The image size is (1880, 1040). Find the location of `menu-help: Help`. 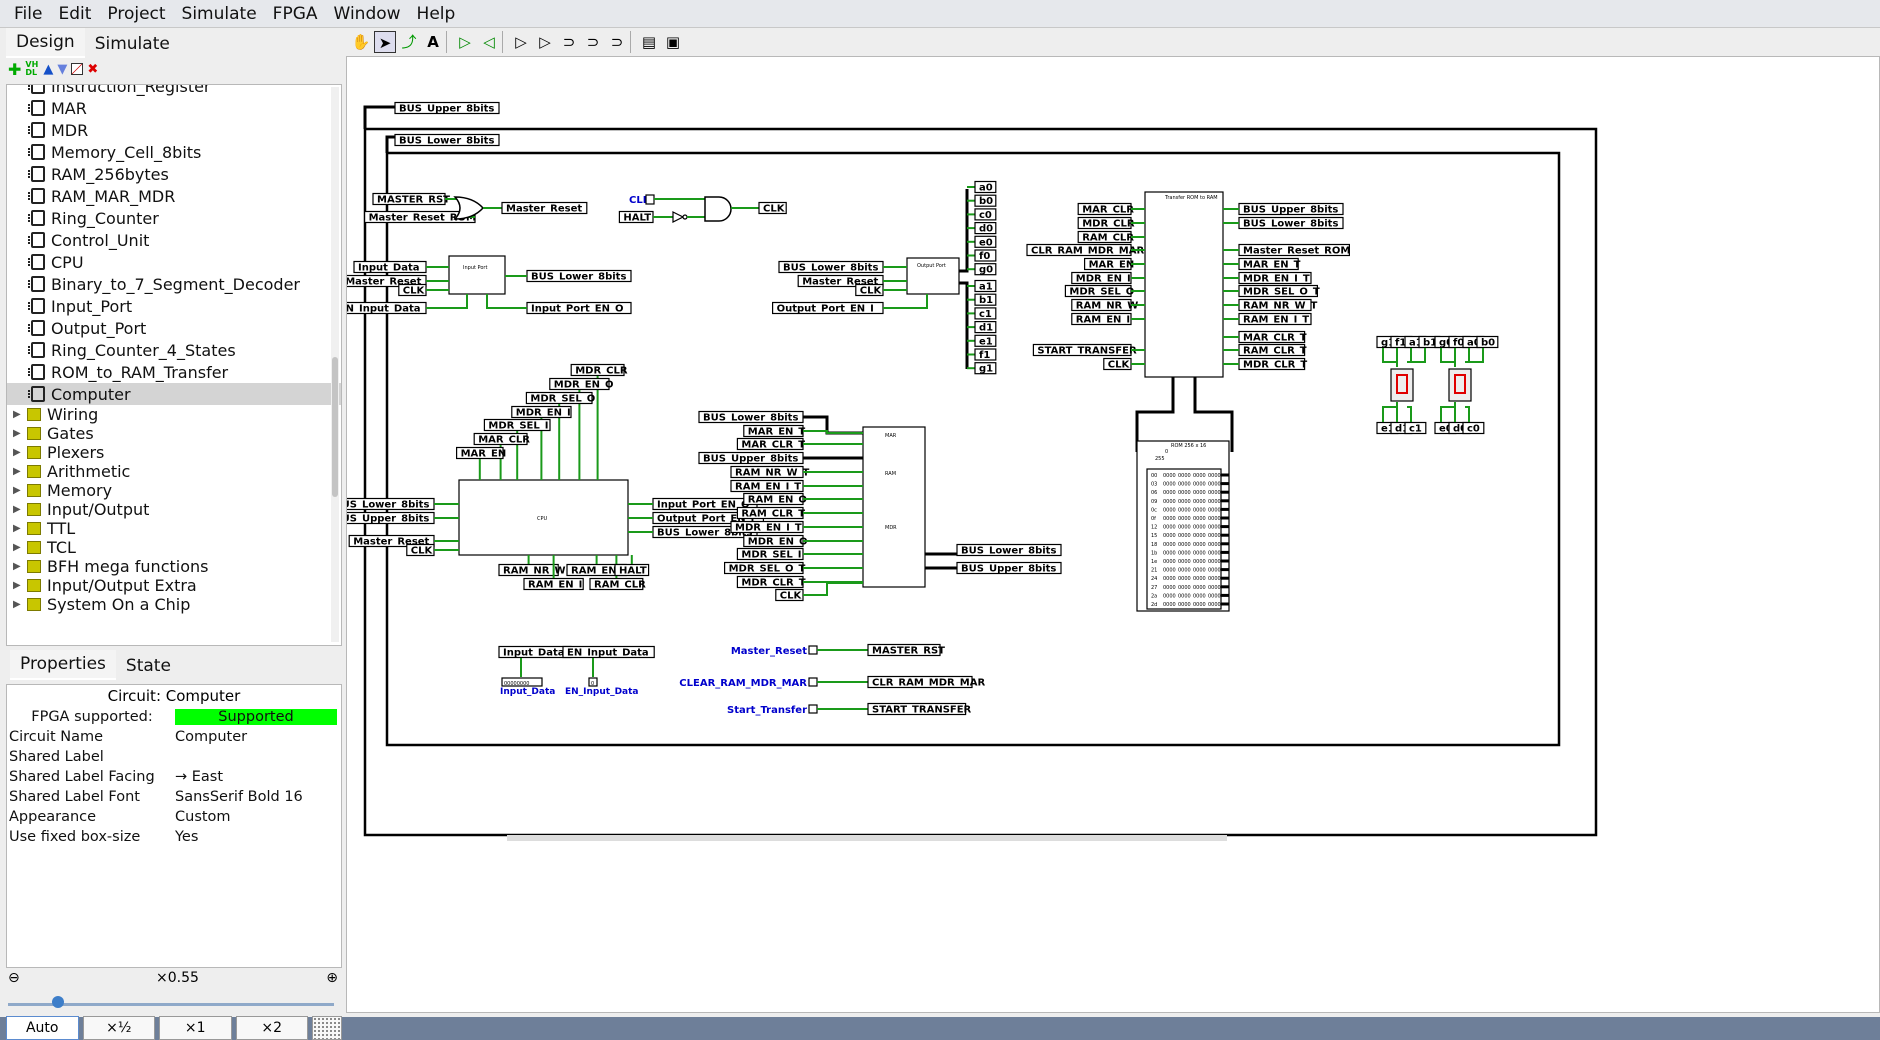

menu-help: Help is located at coordinates (436, 14).